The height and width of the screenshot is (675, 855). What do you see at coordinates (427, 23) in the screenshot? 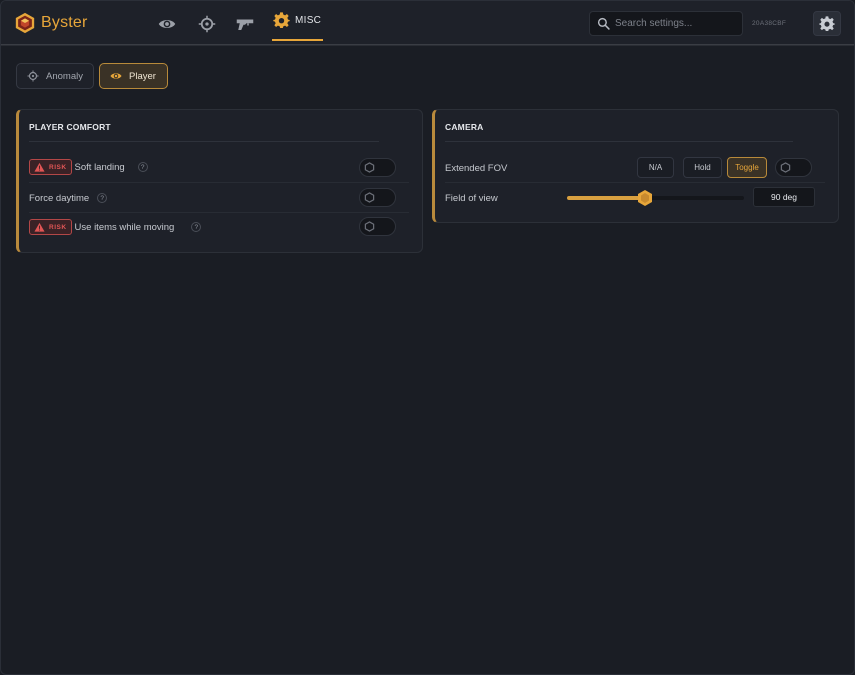
I see `top-bar: Byster MISC Search settings... 20A38CBF` at bounding box center [427, 23].